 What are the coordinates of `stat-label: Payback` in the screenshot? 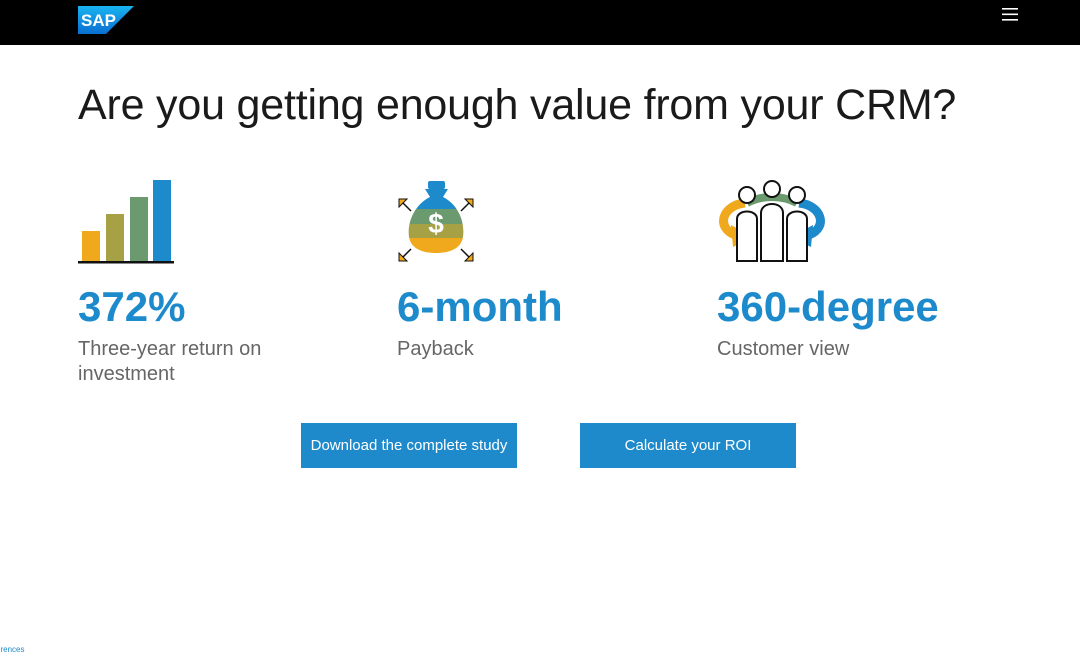 It's located at (435, 349).